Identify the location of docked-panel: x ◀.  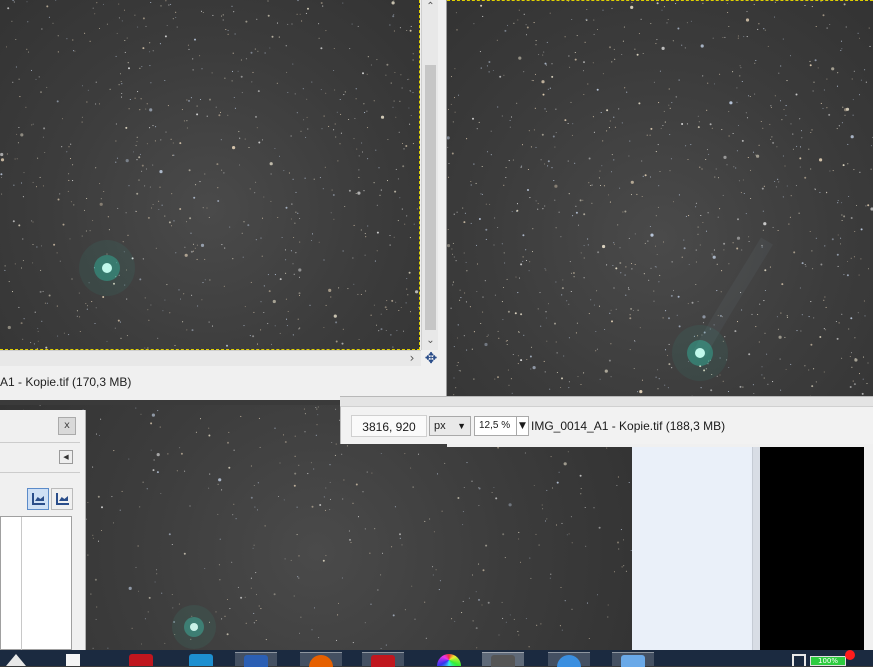
(43, 530).